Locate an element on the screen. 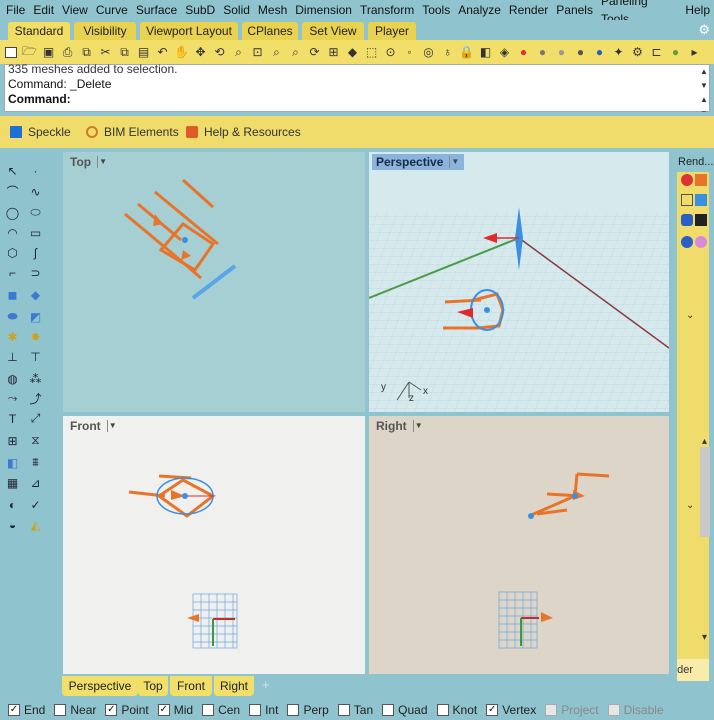  osnap-project: Project is located at coordinates (572, 710).